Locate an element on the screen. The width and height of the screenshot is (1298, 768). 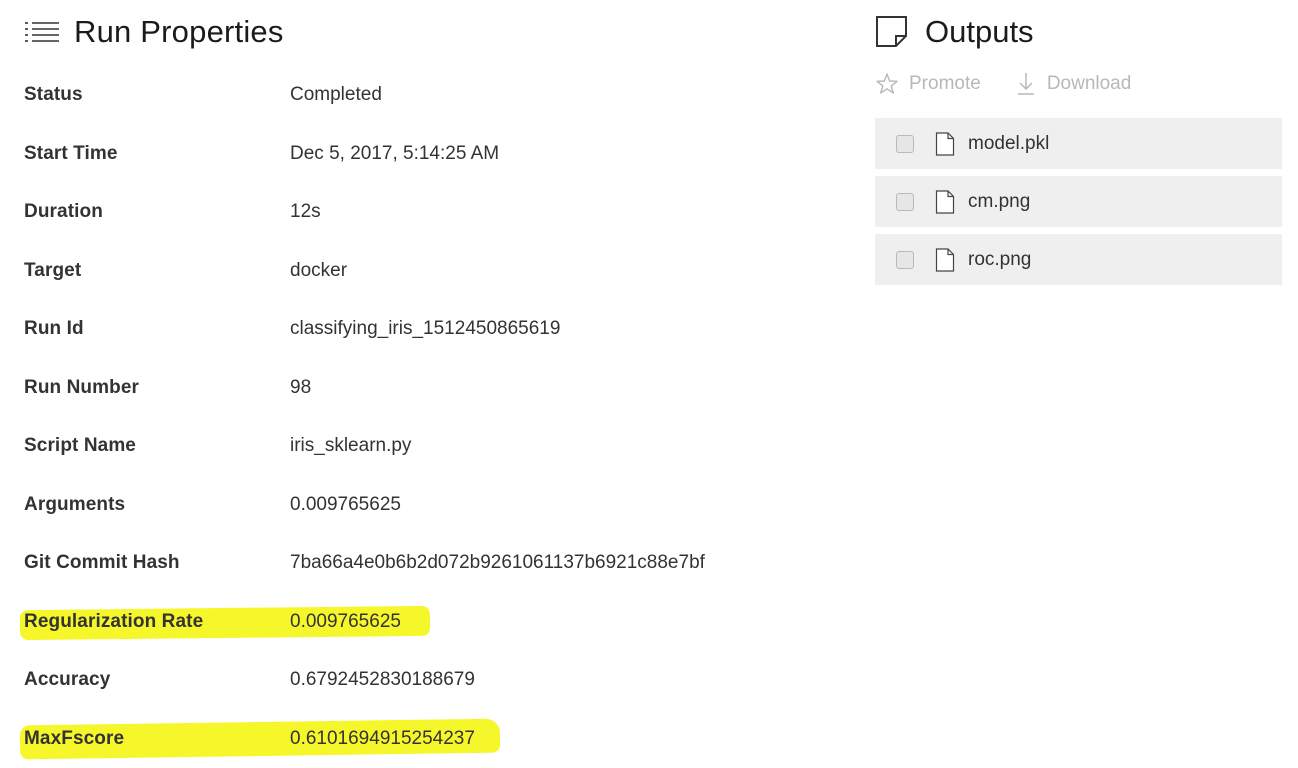
outputs-toolbar: Promote Download is located at coordinates (1078, 84).